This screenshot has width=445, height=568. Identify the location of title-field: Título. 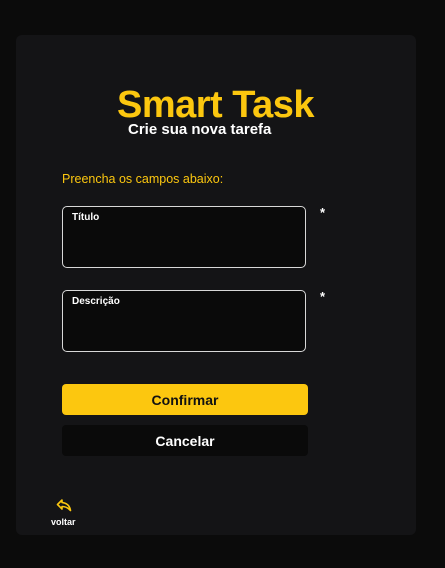
(184, 237).